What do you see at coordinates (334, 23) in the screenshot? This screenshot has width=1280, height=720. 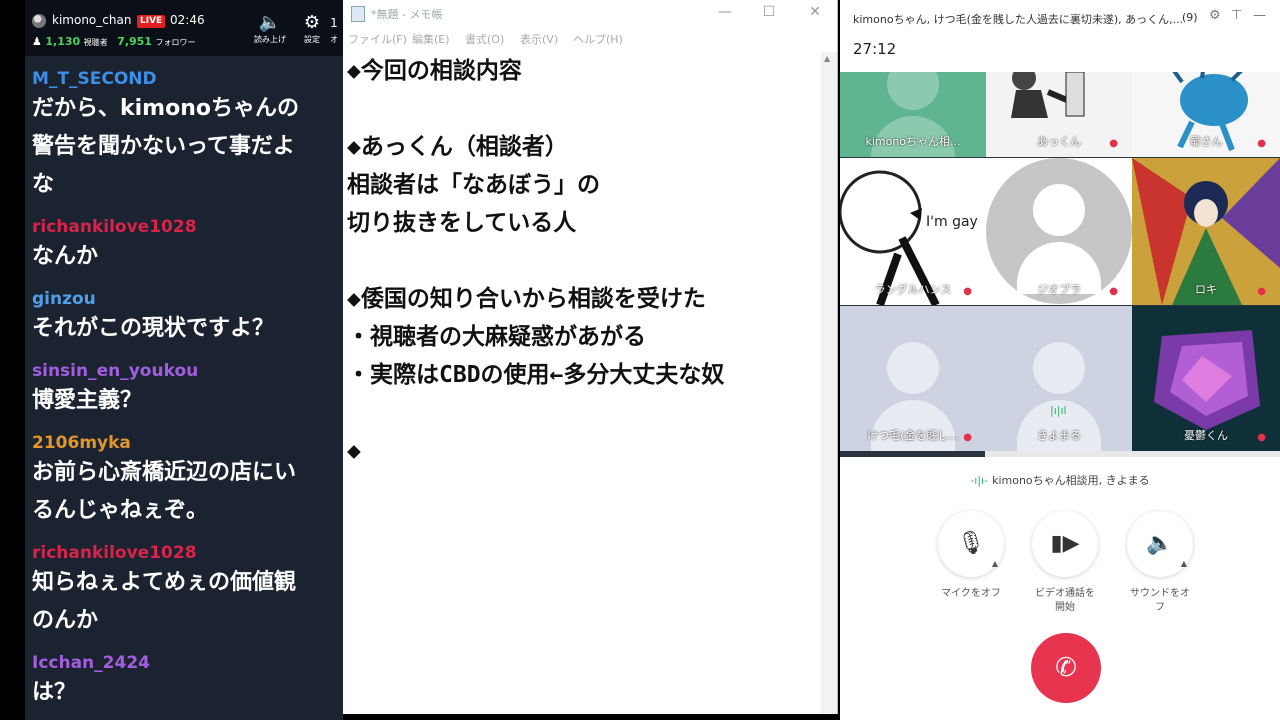 I see `options-icon: 1` at bounding box center [334, 23].